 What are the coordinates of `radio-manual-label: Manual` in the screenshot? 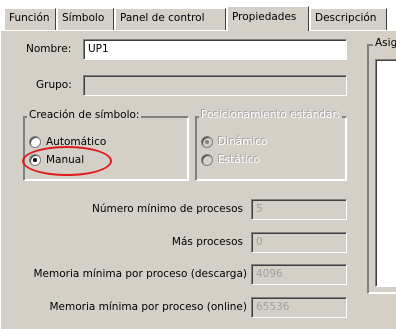 It's located at (65, 160).